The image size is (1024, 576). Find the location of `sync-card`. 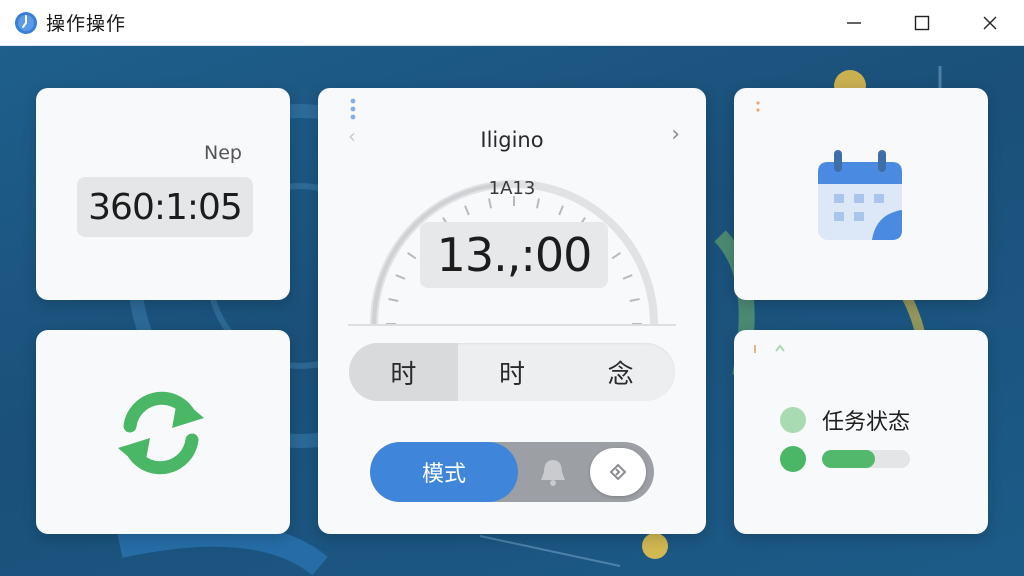

sync-card is located at coordinates (163, 432).